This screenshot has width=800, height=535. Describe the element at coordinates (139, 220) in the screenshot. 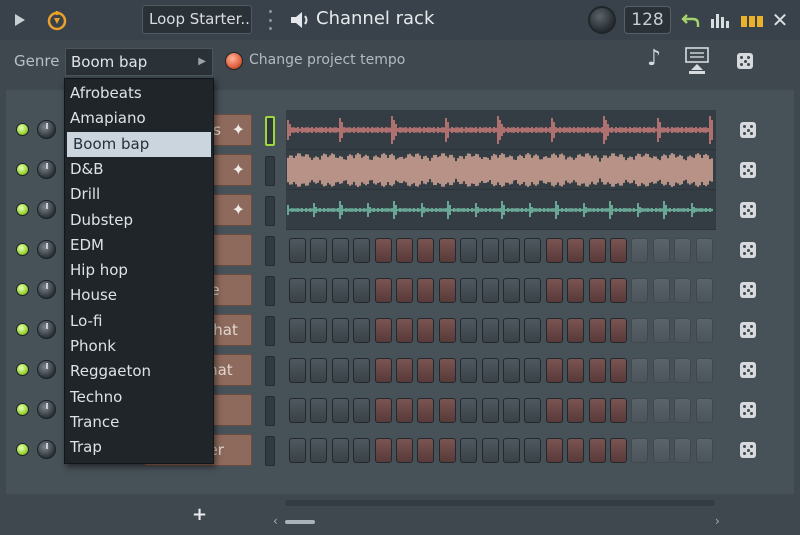

I see `genre-option: Dubstep` at that location.